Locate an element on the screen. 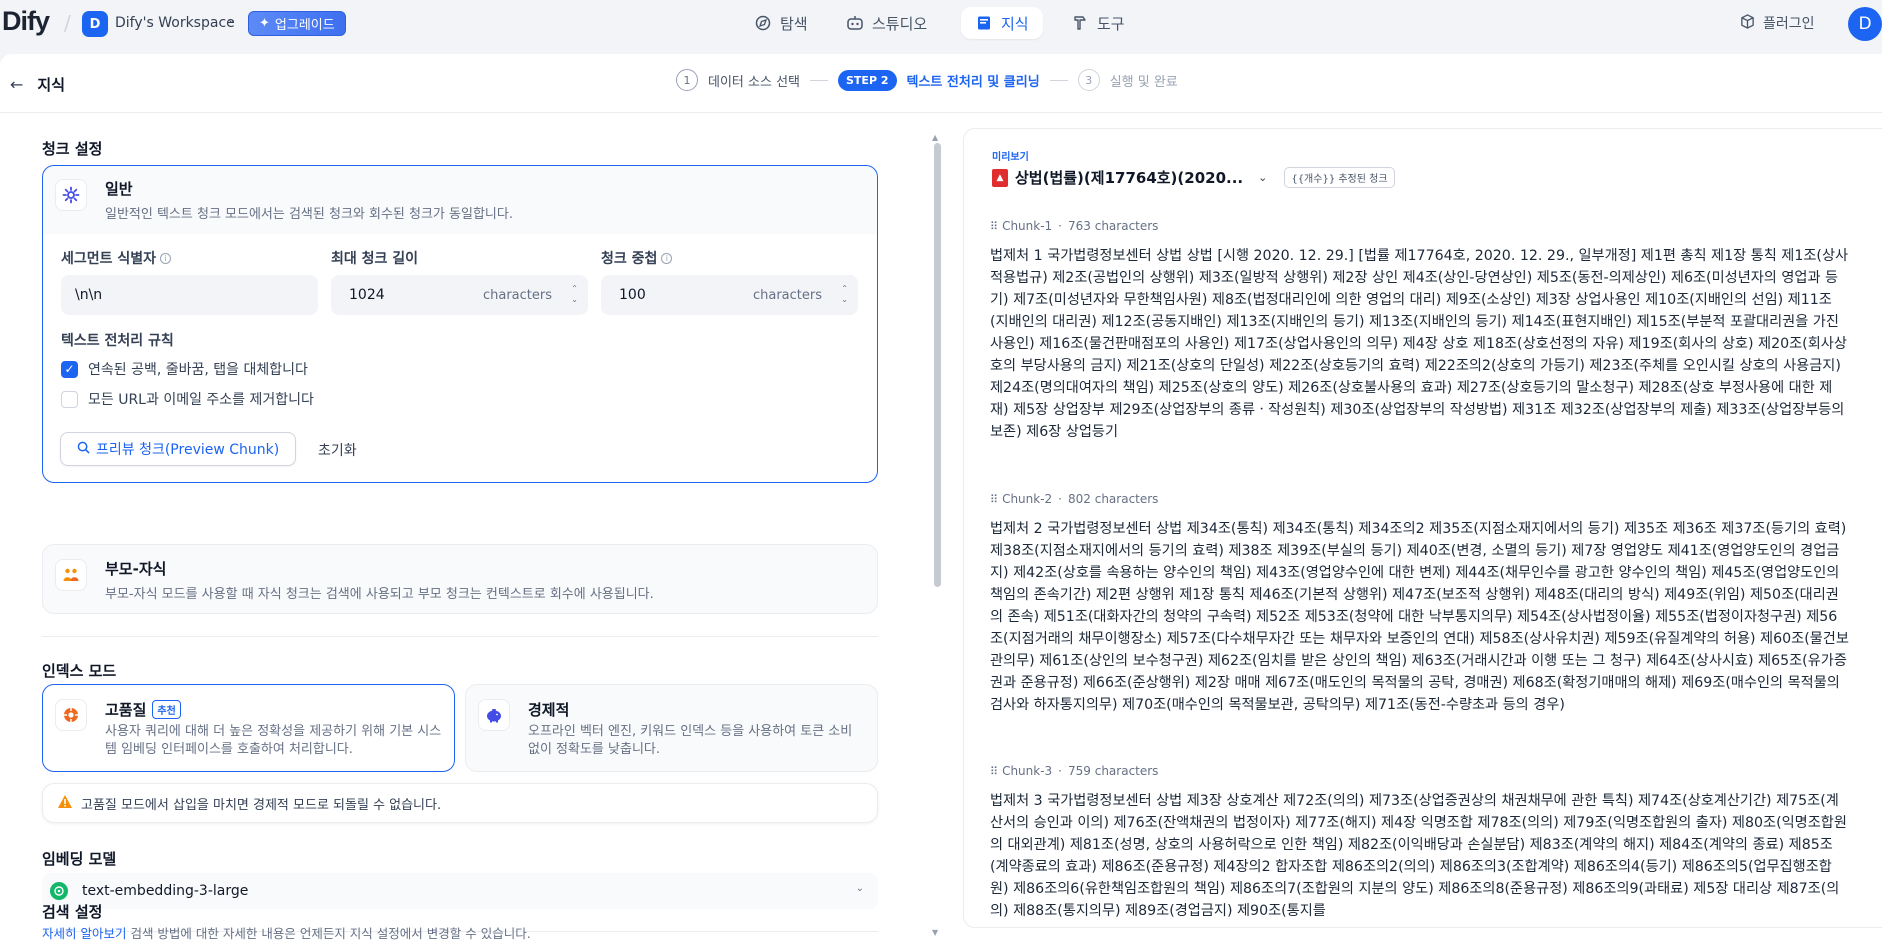 This screenshot has height=950, width=1882. rule-2-label: 모든 URL과 이메일 주소를 제거합니다 is located at coordinates (201, 400).